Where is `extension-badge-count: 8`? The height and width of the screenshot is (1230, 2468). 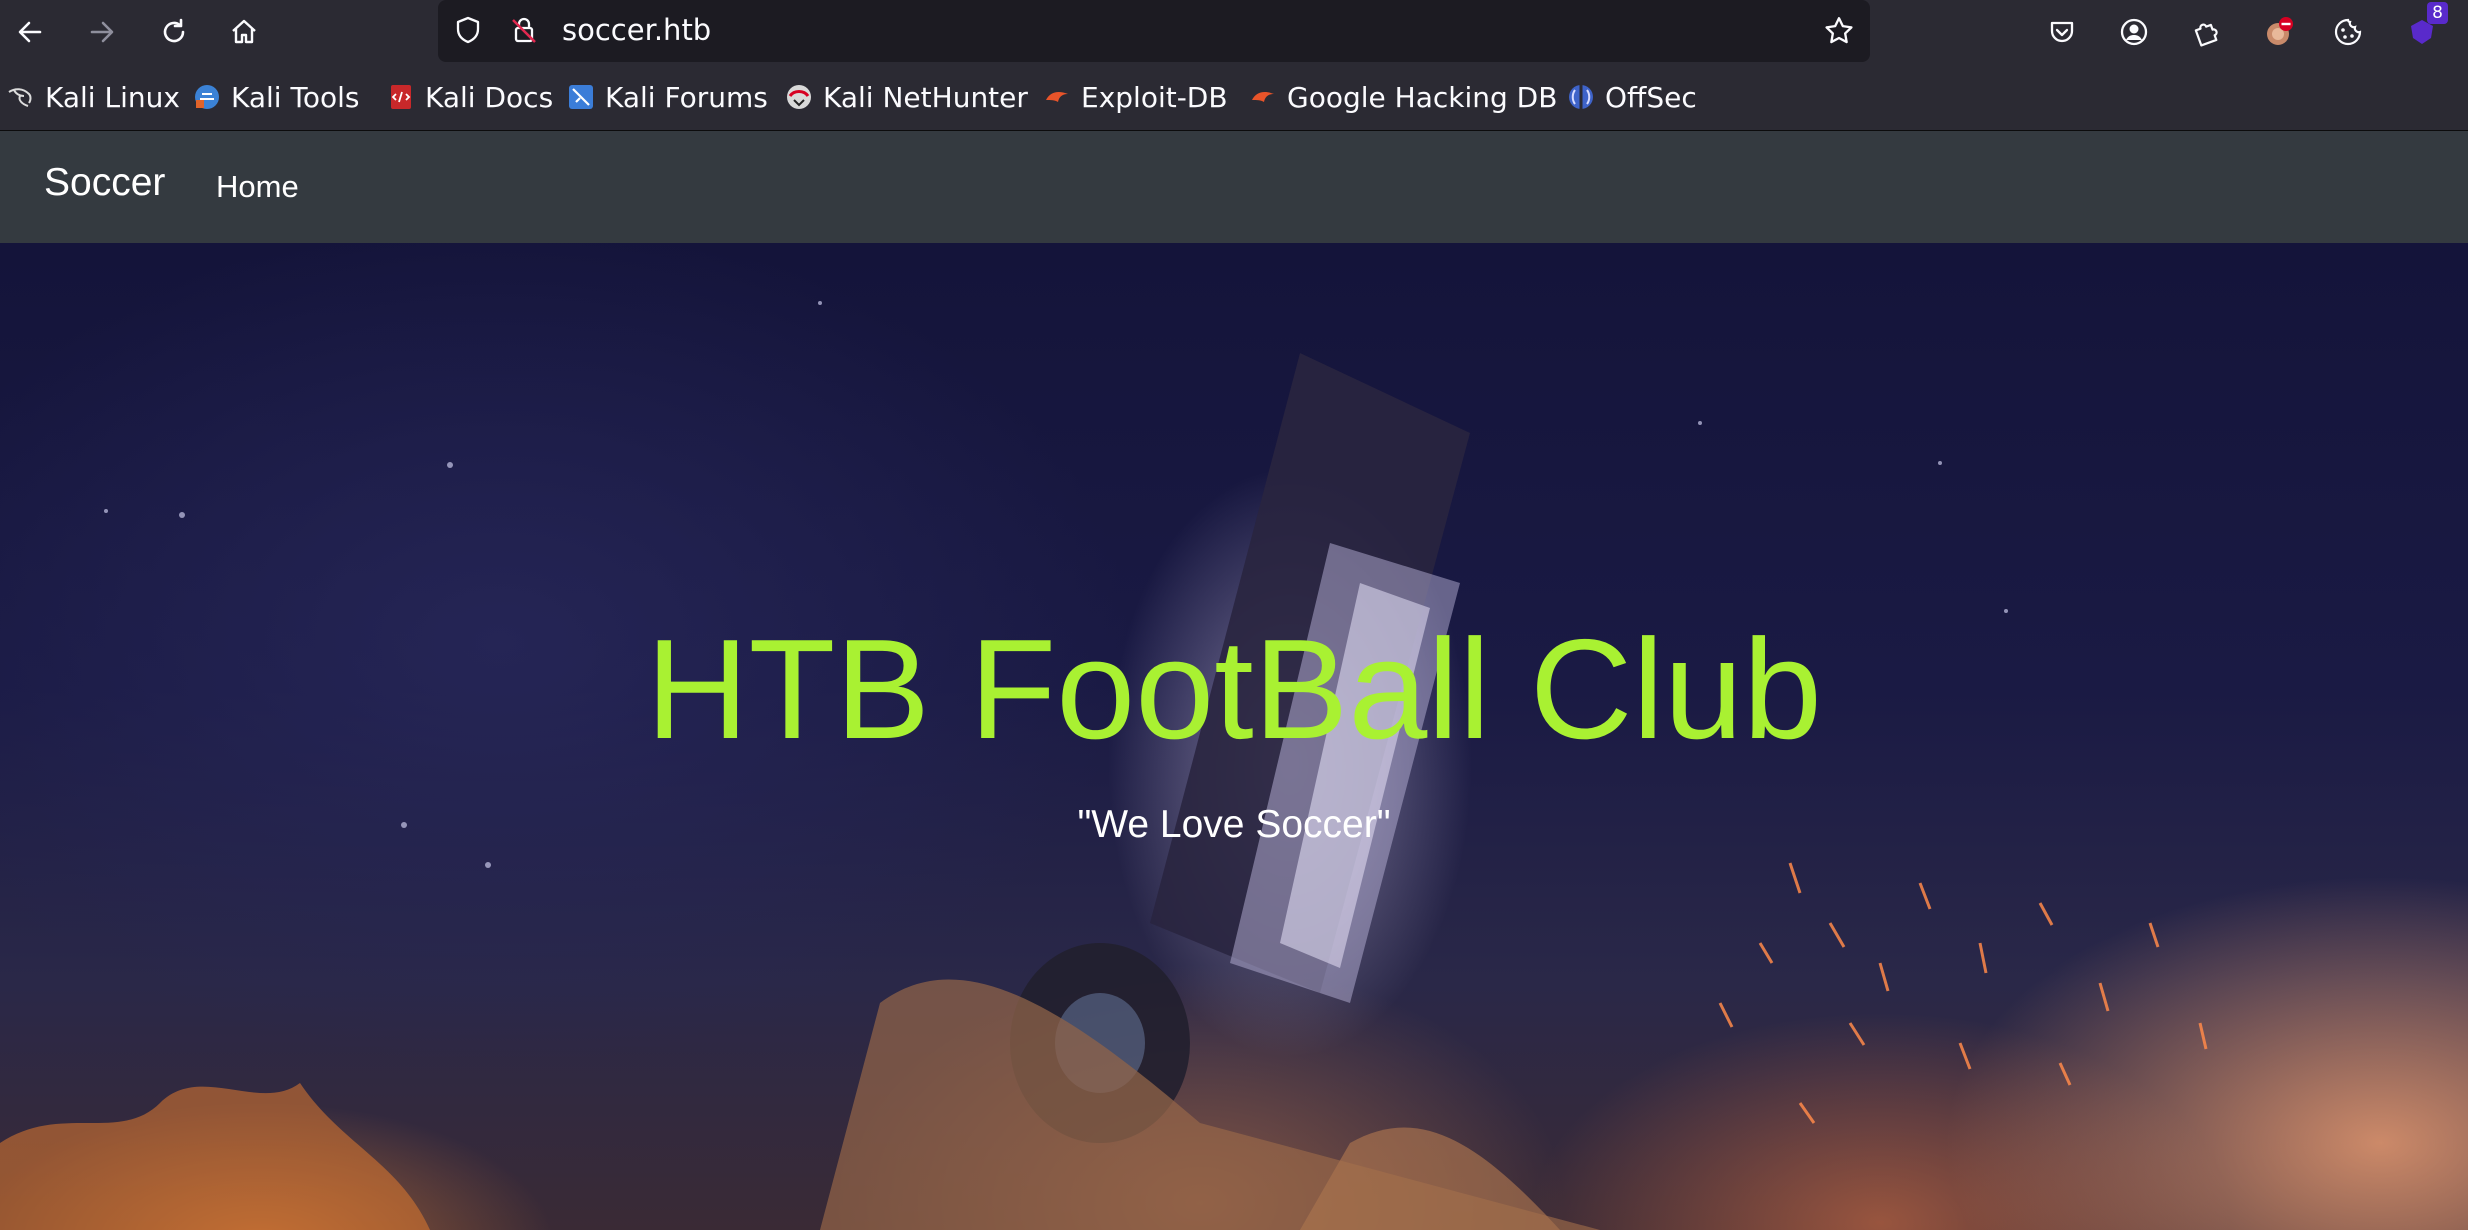
extension-badge-count: 8 is located at coordinates (2437, 13).